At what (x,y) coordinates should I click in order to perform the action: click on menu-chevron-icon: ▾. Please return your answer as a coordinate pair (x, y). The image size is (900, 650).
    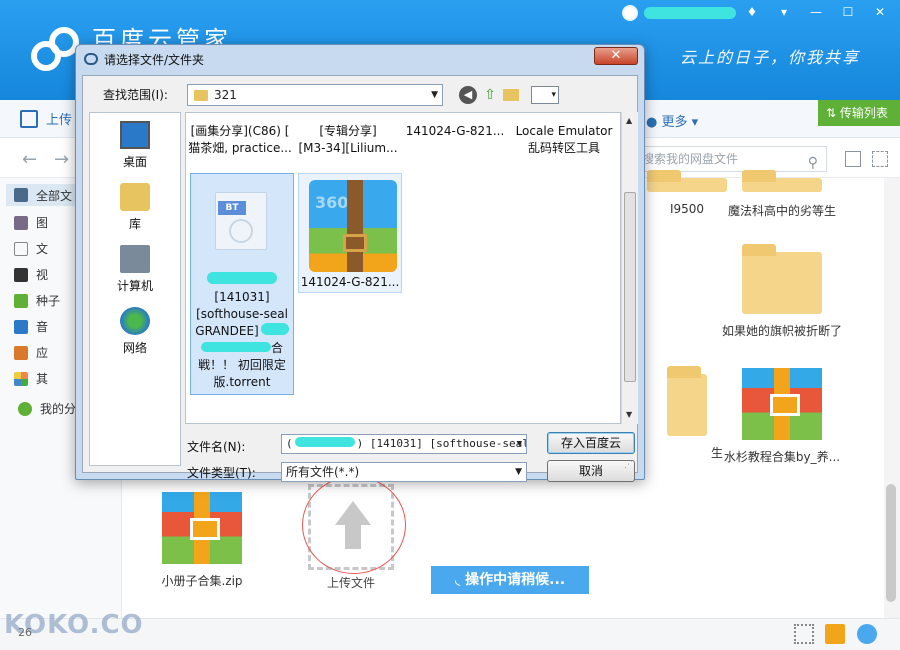
    Looking at the image, I should click on (784, 12).